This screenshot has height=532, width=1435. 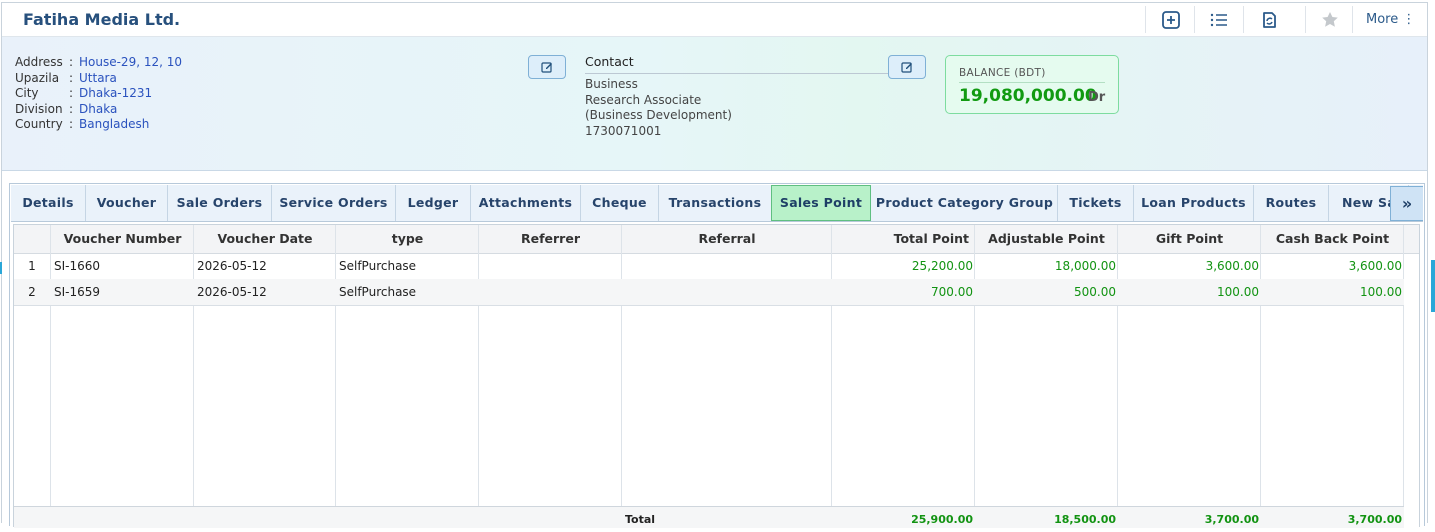 I want to click on tab-transactions: Transactions, so click(x=715, y=203).